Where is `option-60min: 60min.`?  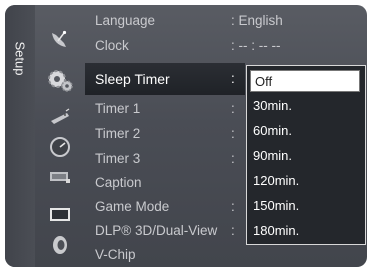
option-60min: 60min. is located at coordinates (305, 131).